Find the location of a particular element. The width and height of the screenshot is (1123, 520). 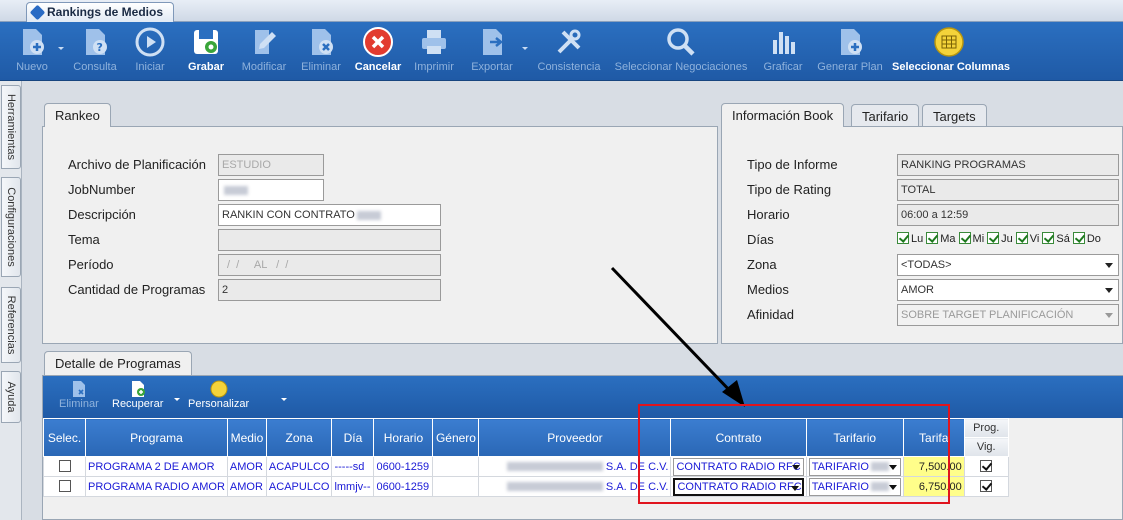

col-genero: Género is located at coordinates (456, 437).